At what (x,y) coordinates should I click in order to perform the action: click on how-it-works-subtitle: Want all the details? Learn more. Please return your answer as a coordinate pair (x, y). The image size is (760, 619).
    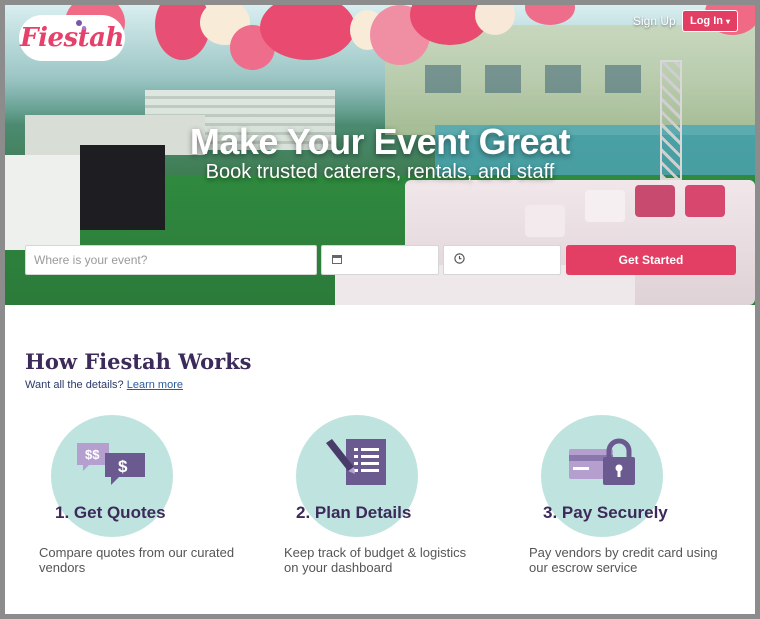
    Looking at the image, I should click on (104, 385).